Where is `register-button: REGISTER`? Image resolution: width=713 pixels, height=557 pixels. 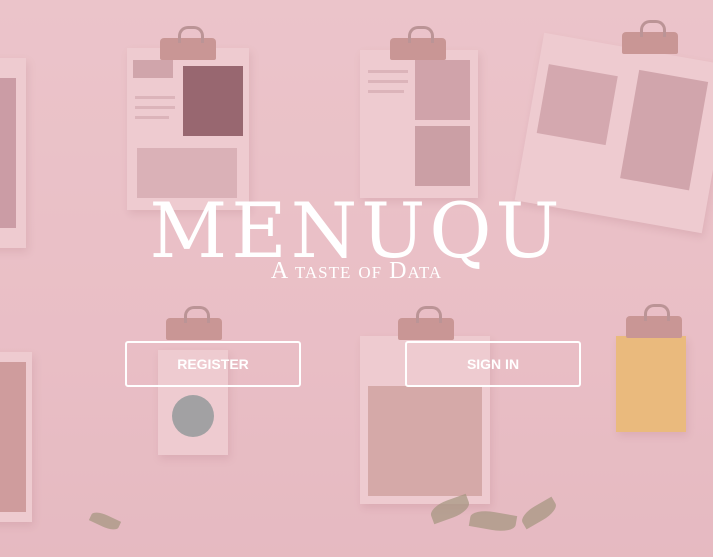
register-button: REGISTER is located at coordinates (213, 364).